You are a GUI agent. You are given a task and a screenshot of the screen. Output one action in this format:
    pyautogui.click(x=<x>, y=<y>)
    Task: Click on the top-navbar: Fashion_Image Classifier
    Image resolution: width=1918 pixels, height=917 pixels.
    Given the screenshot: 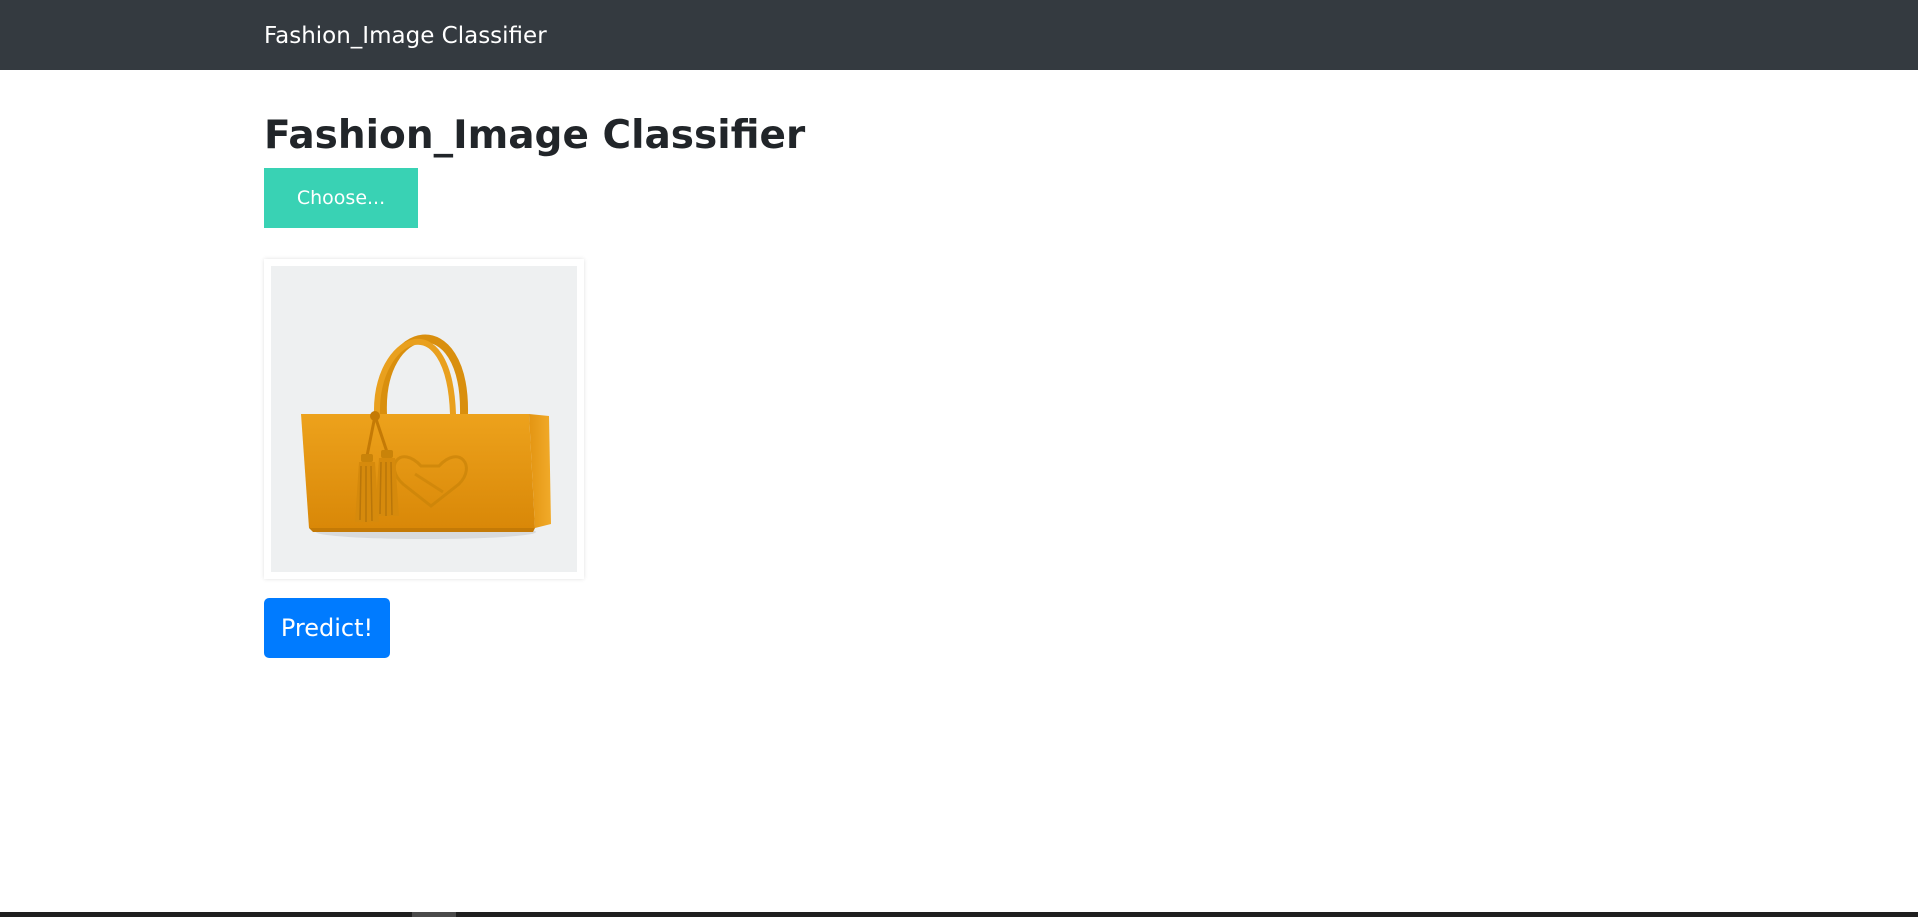 What is the action you would take?
    pyautogui.click(x=959, y=35)
    